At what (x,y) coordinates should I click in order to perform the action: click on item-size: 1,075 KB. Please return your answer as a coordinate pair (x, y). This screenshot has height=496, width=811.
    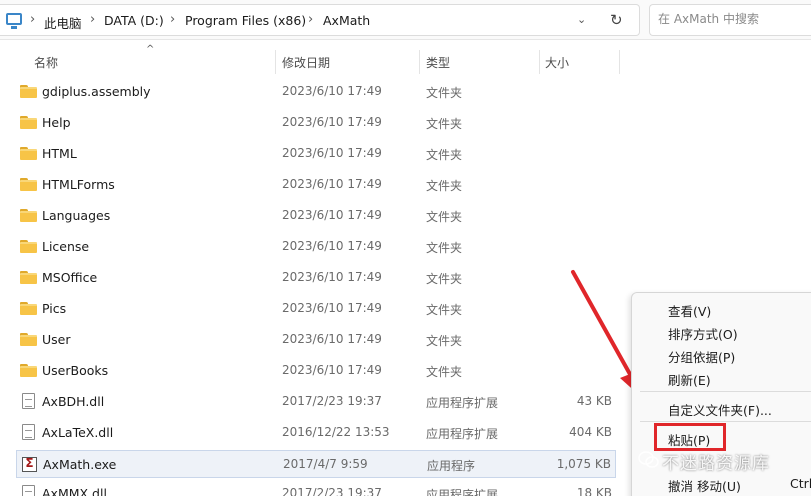
    Looking at the image, I should click on (583, 464).